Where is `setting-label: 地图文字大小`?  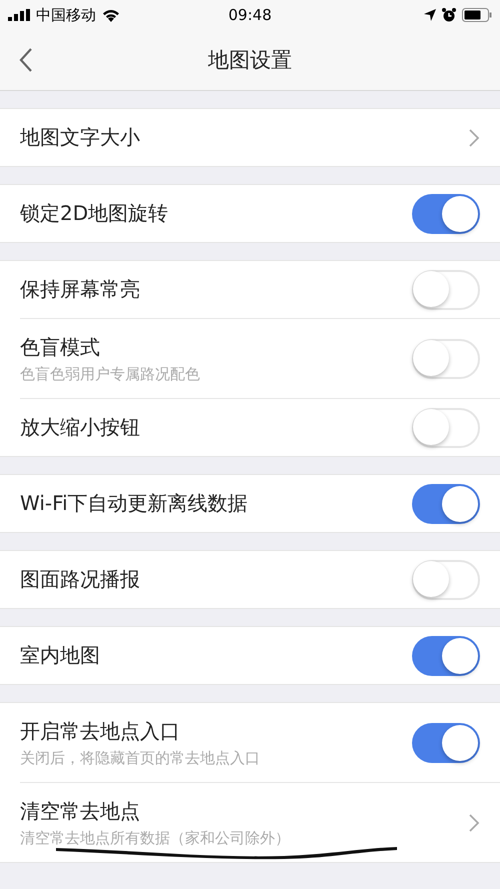
setting-label: 地图文字大小 is located at coordinates (80, 137).